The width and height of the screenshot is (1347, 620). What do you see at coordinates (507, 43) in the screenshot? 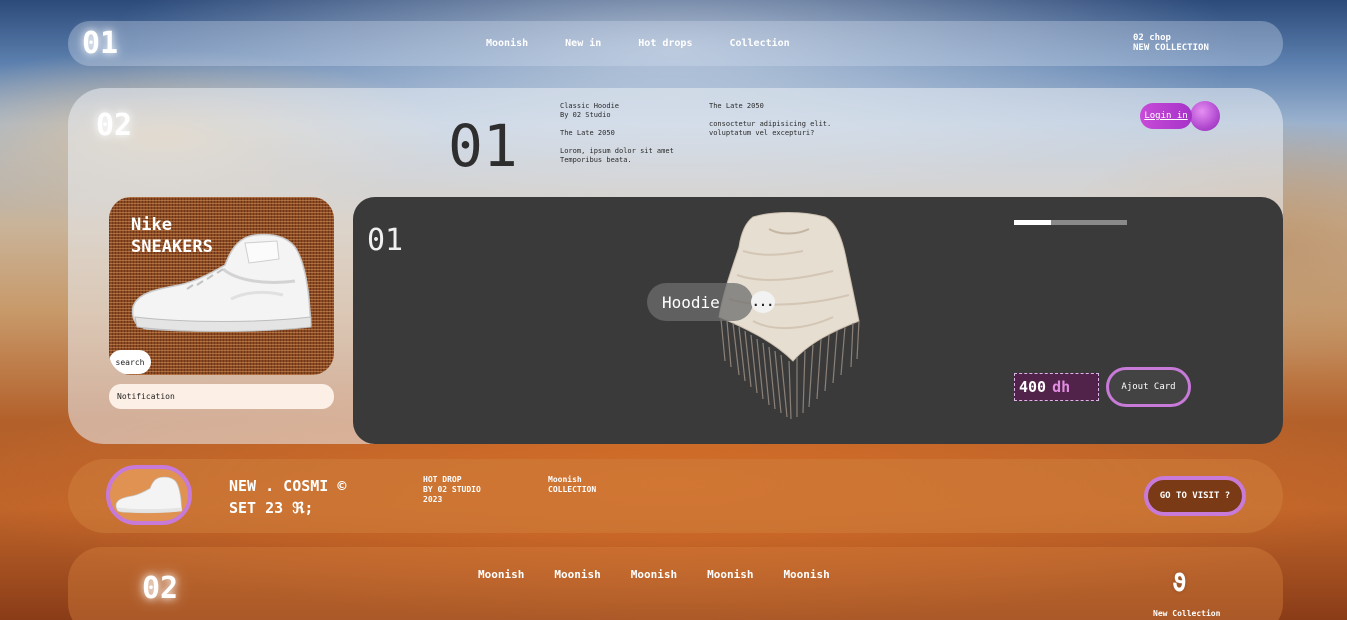
I see `nav-item-moonish: Moonish` at bounding box center [507, 43].